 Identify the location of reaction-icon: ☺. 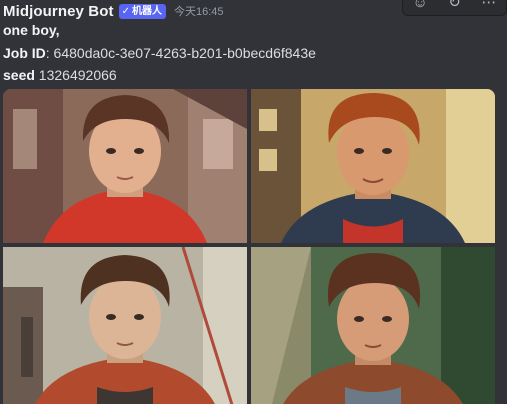
(420, 6).